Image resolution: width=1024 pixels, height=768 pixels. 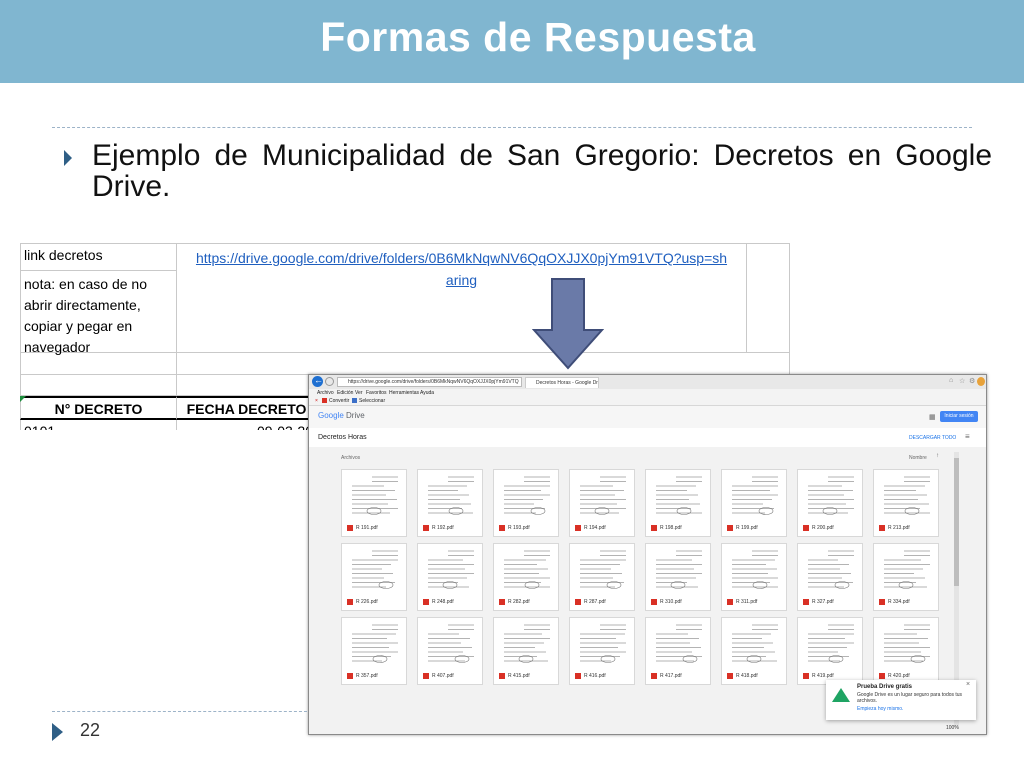 I want to click on file-tile: R 213.pdf, so click(x=906, y=503).